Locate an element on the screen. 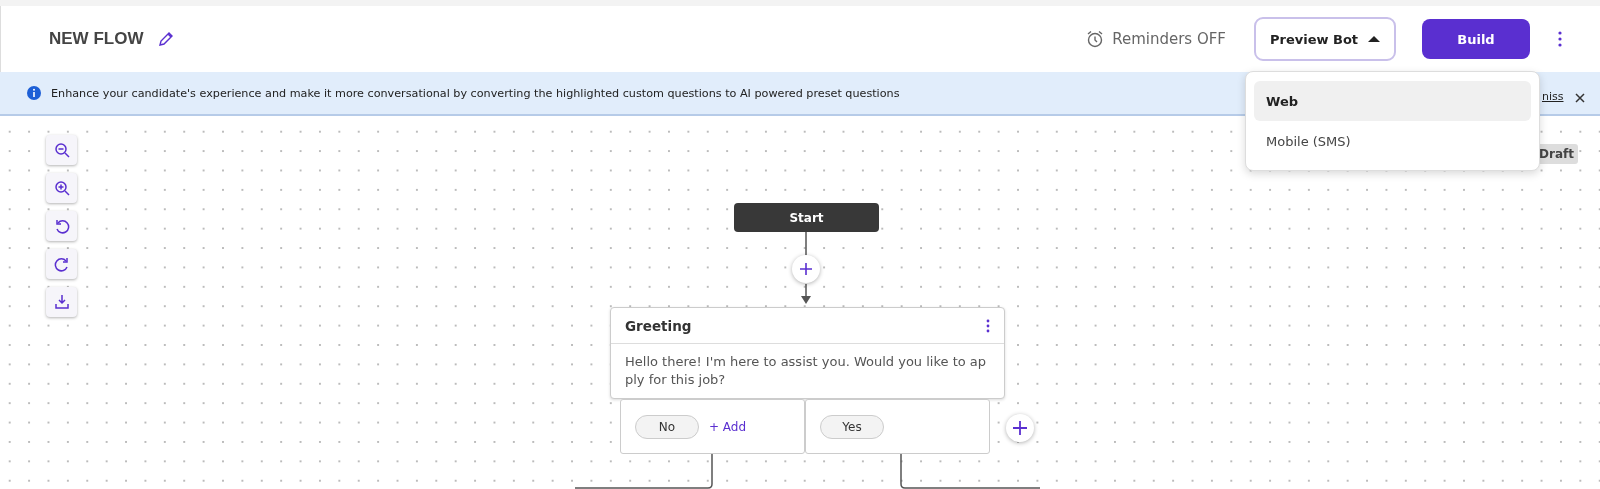  reminders-status: Reminders OFF is located at coordinates (1169, 39).